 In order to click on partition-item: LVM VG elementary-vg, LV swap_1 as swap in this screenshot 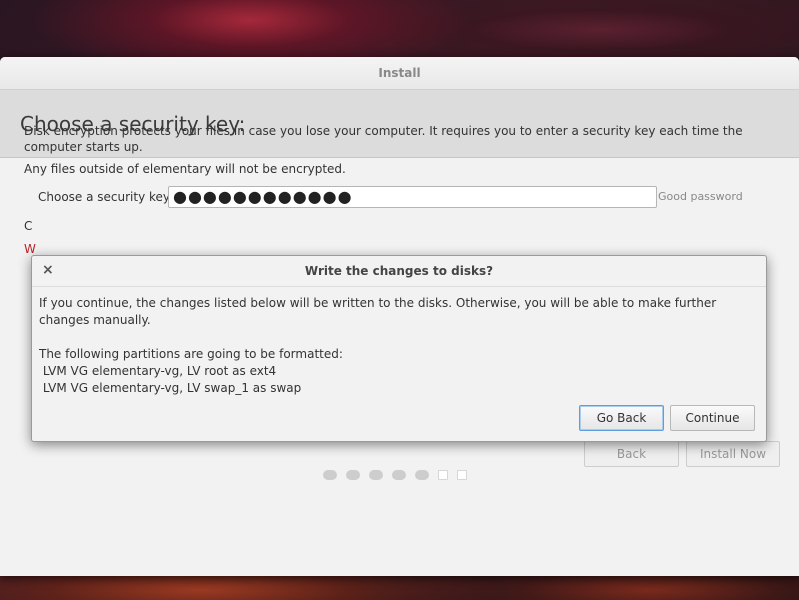, I will do `click(170, 388)`.